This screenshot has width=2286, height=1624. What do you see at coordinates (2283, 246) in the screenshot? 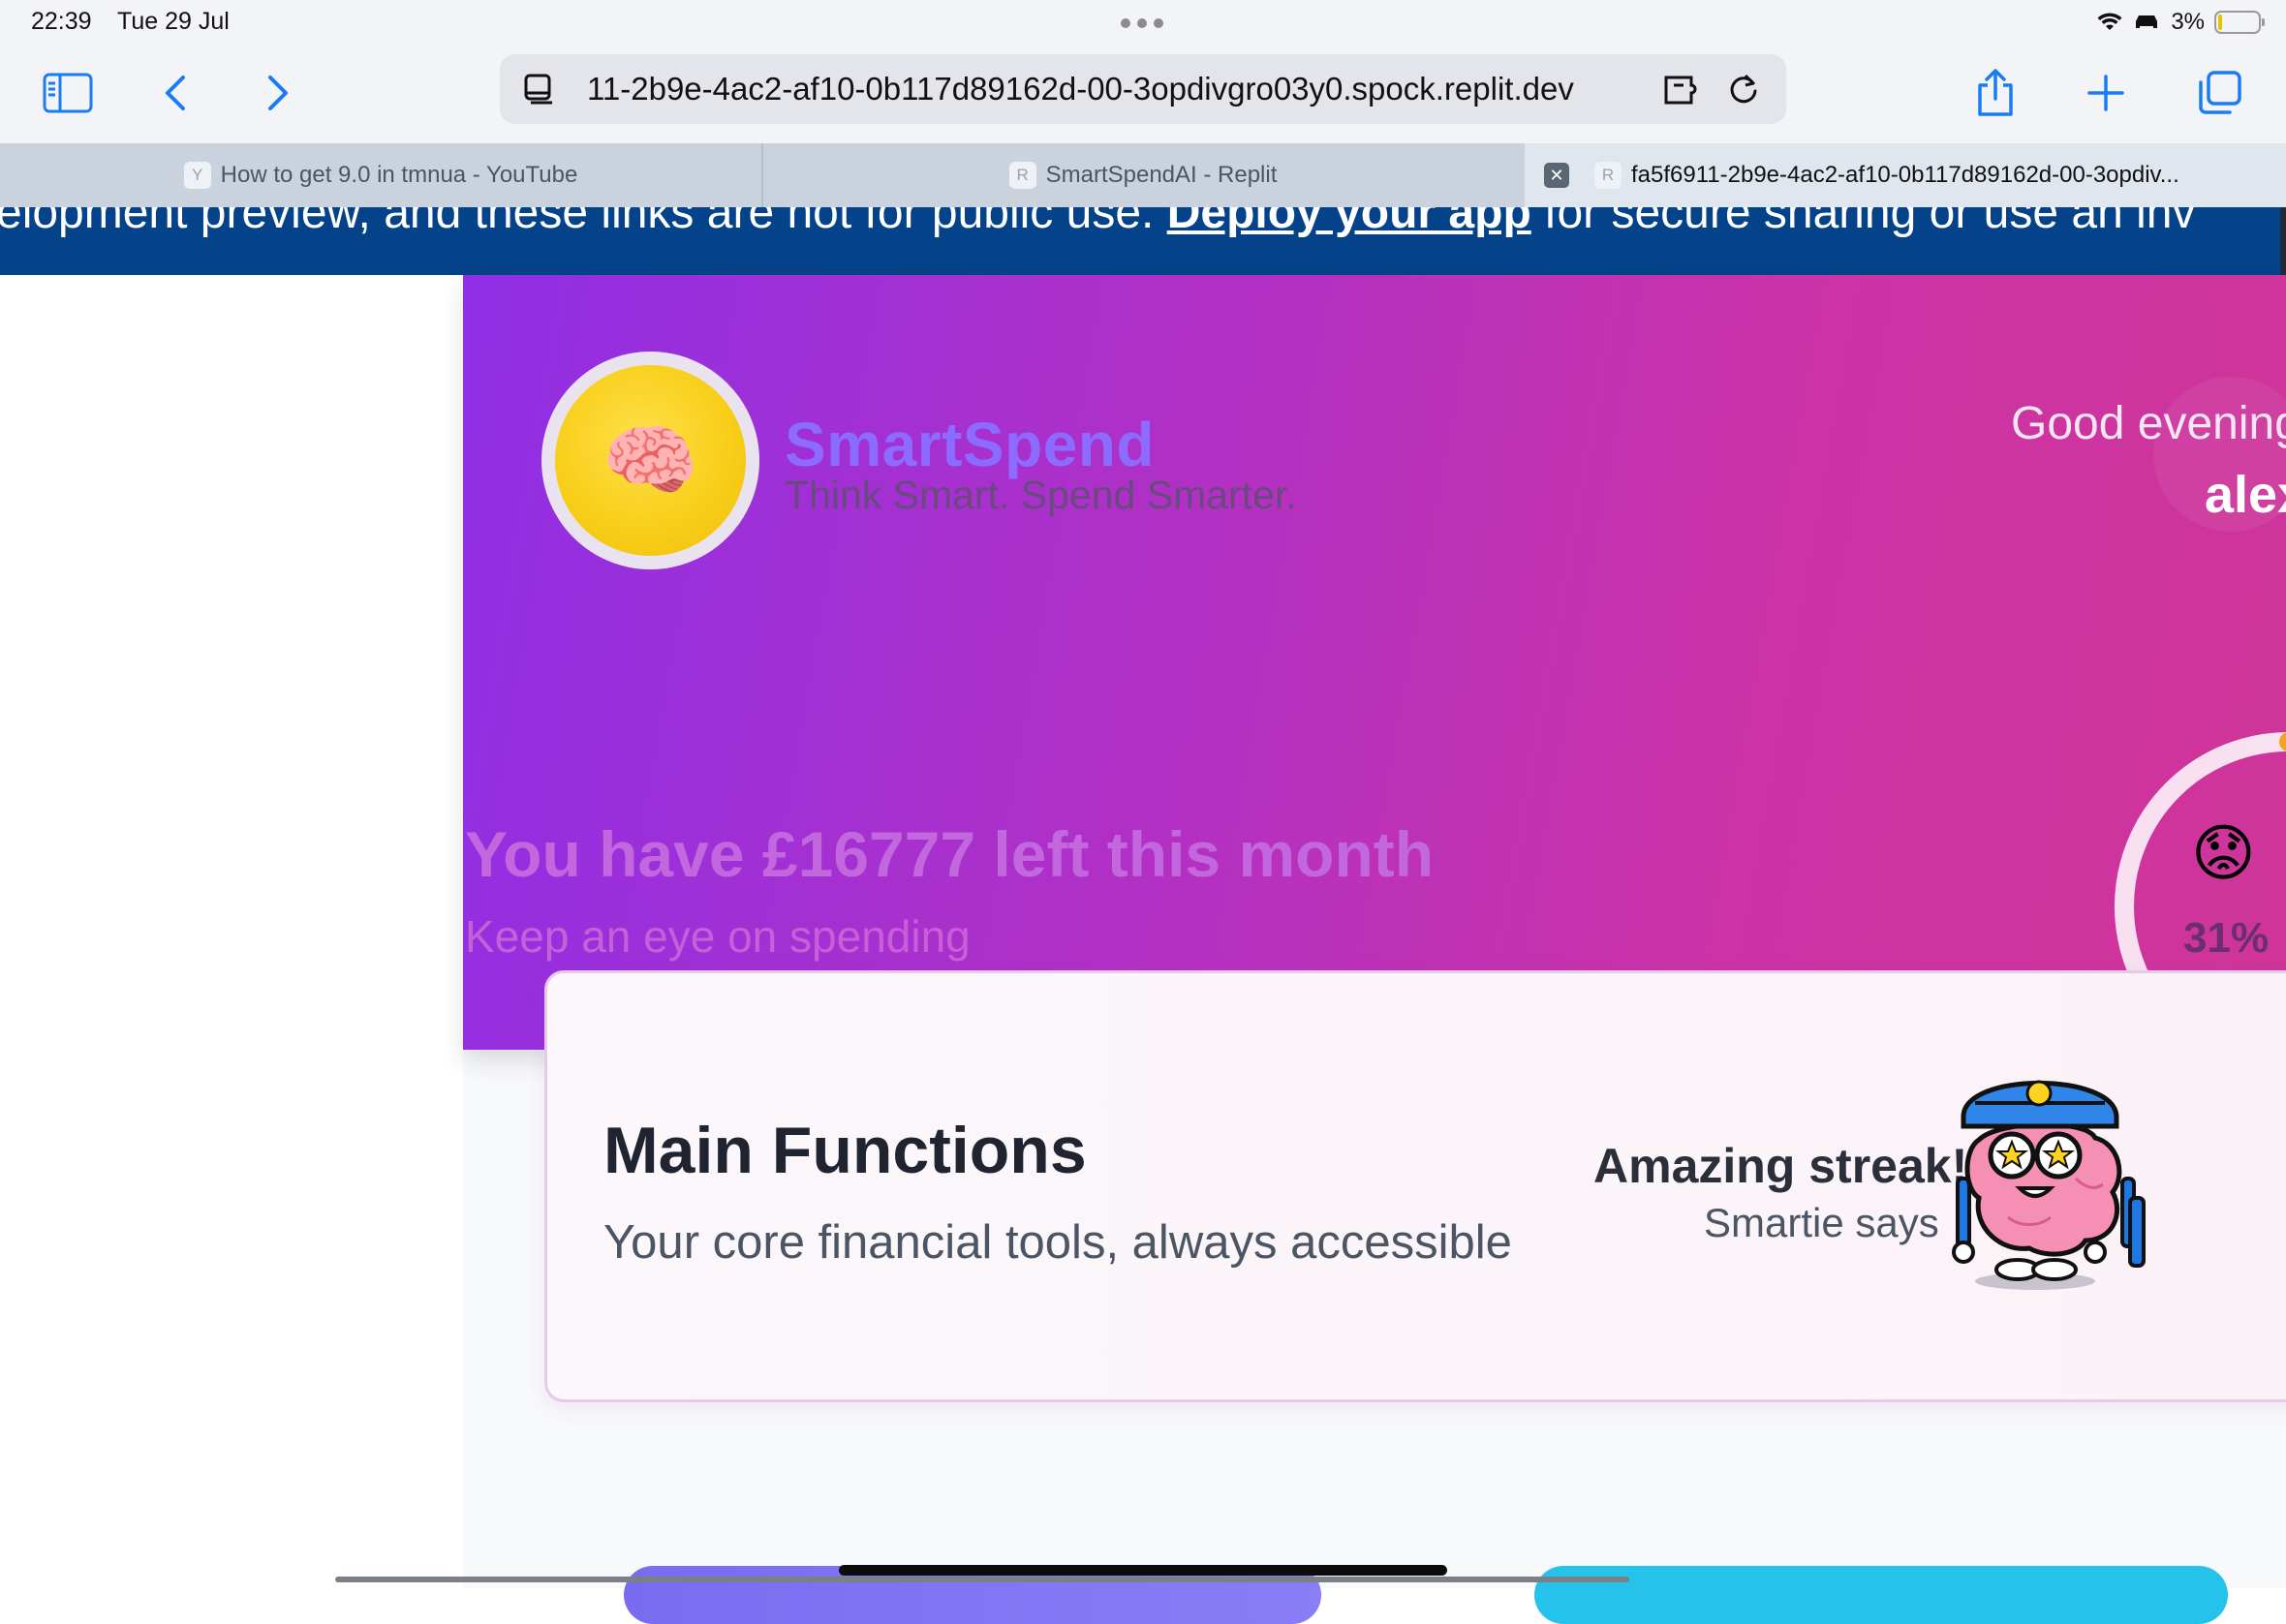
I see `page-scrollbar` at bounding box center [2283, 246].